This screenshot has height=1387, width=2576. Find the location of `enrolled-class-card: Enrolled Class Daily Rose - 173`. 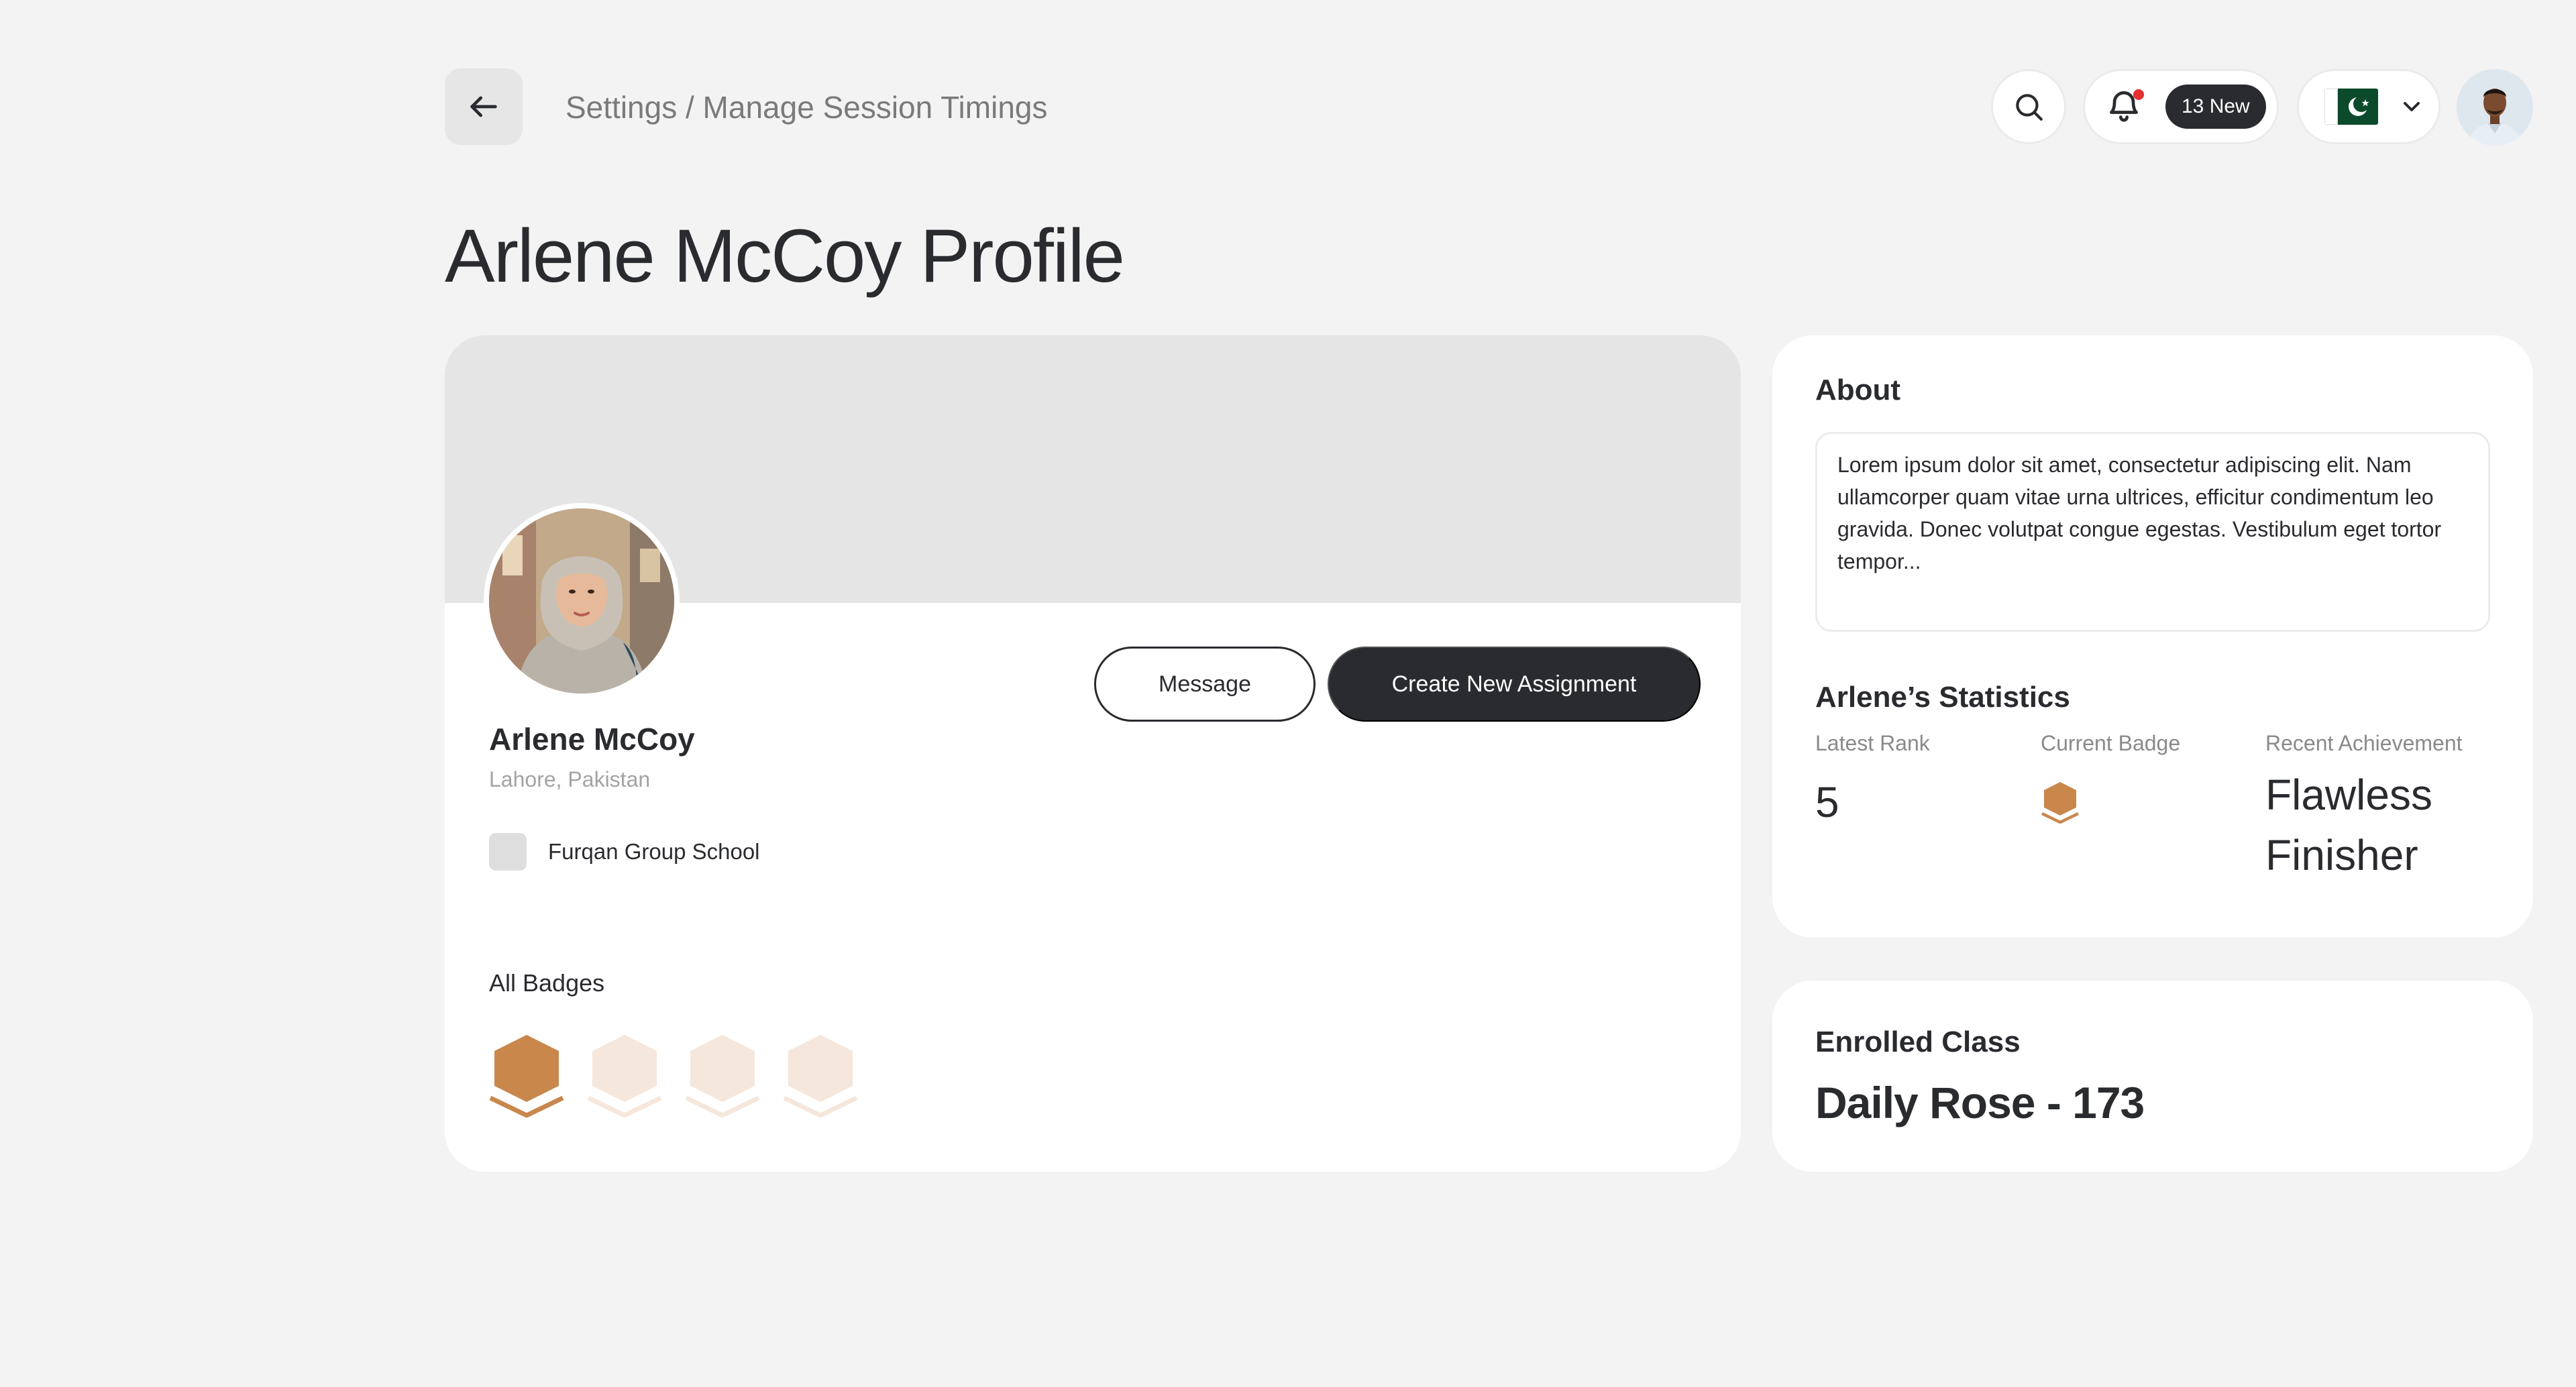

enrolled-class-card: Enrolled Class Daily Rose - 173 is located at coordinates (2152, 1076).